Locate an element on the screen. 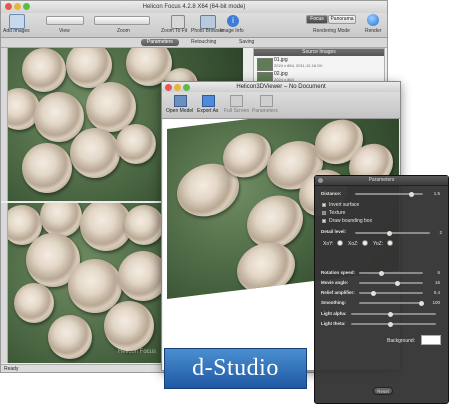  viewer-titlebar: Helicon3DViewer – No Document is located at coordinates (281, 87).